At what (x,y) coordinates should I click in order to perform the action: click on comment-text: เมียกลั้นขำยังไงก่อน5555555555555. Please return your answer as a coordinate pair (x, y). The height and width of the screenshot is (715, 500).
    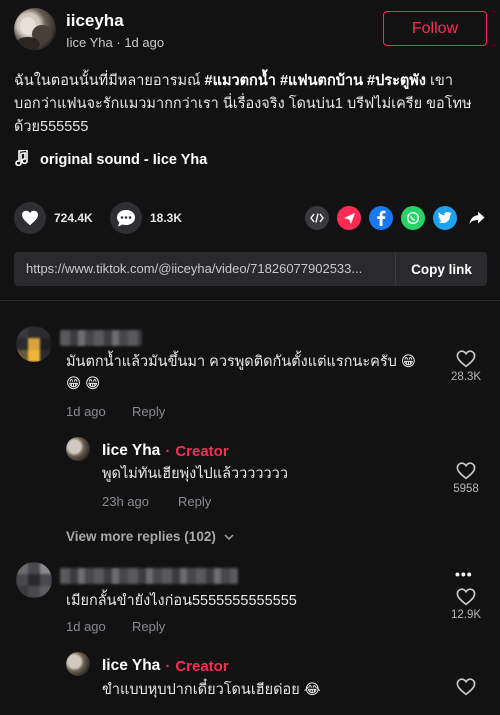
    Looking at the image, I should click on (181, 601).